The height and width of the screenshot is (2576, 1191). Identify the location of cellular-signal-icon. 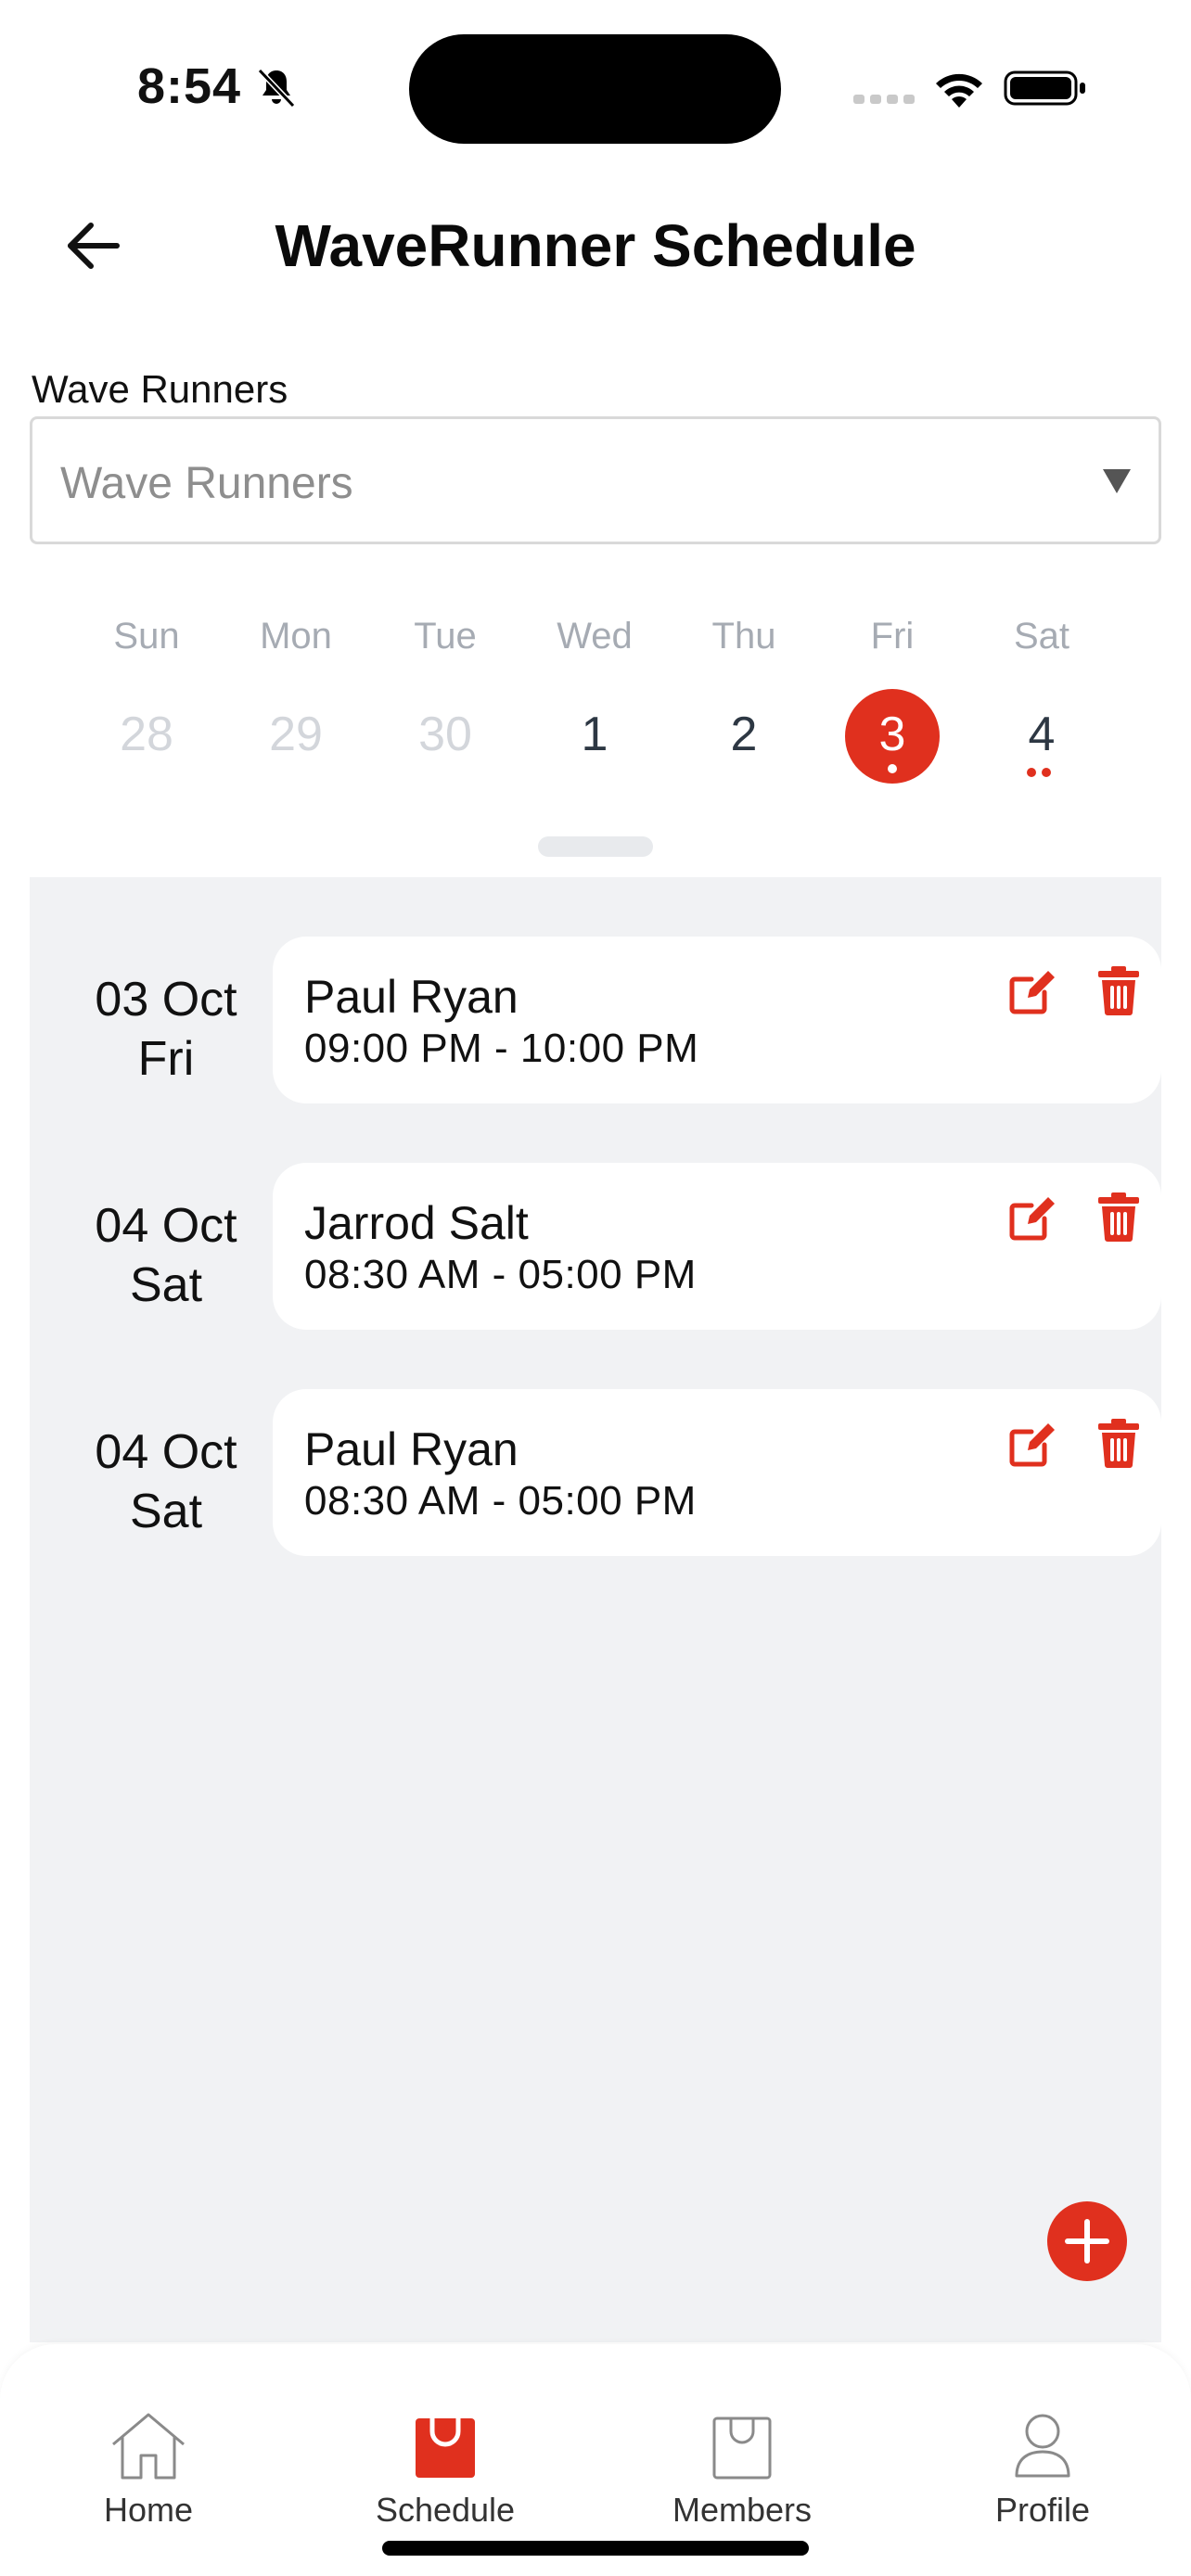
(884, 99).